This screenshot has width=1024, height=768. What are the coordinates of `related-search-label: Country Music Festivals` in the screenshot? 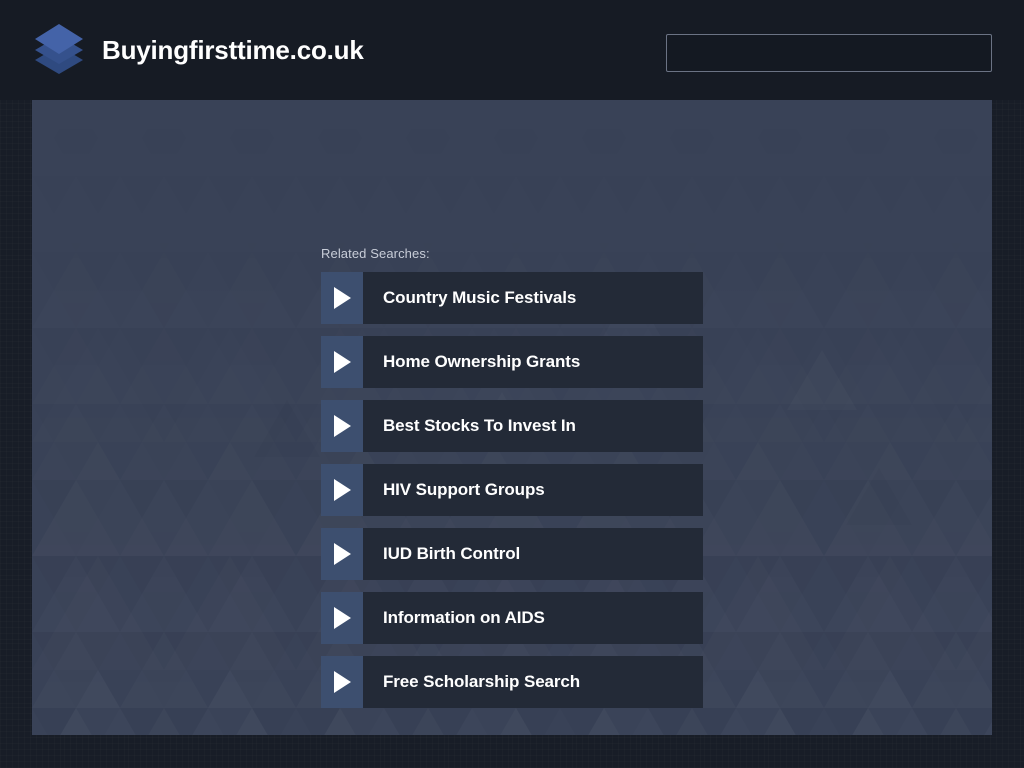 It's located at (533, 298).